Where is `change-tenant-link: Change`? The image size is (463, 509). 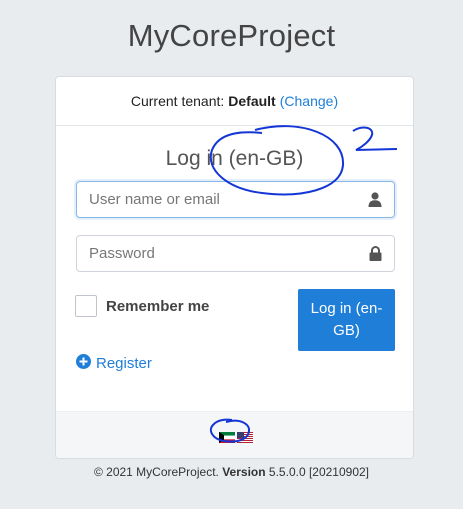 change-tenant-link: Change is located at coordinates (308, 101).